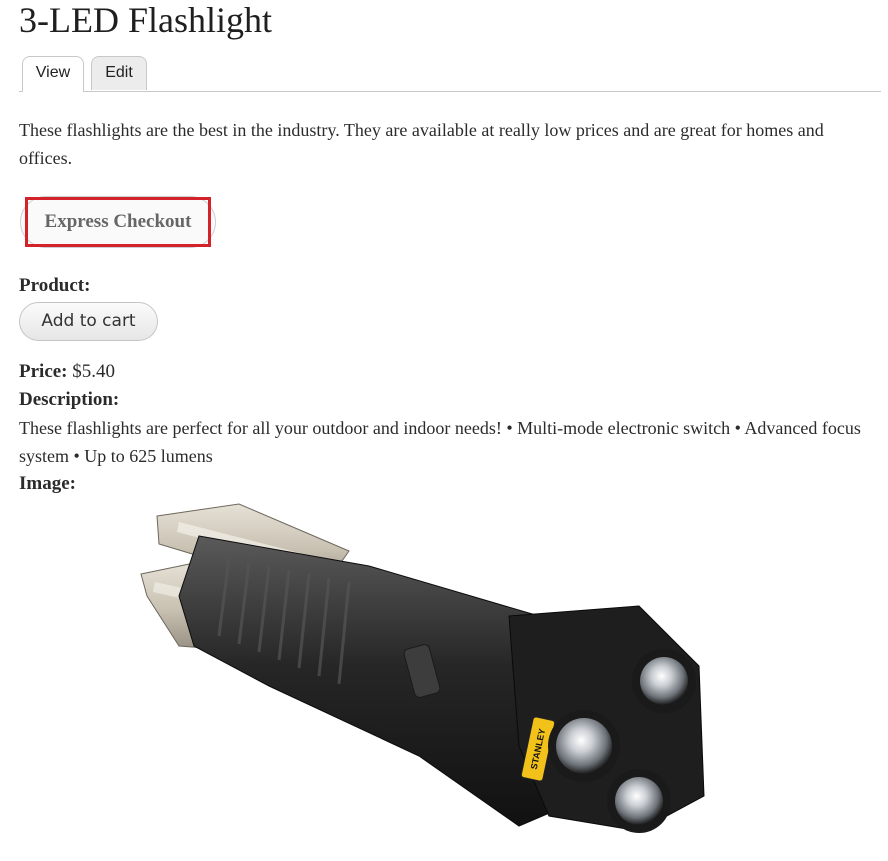 This screenshot has width=888, height=861. What do you see at coordinates (450, 73) in the screenshot?
I see `tab-bar: View Edit` at bounding box center [450, 73].